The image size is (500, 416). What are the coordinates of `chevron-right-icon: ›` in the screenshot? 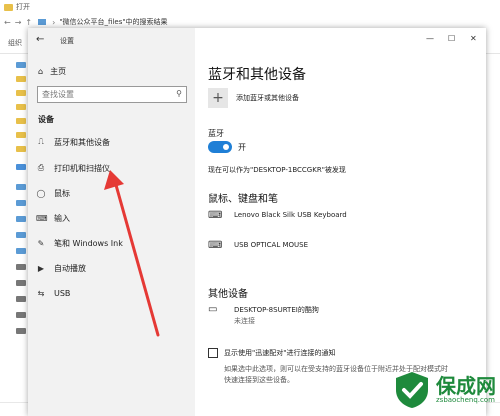 It's located at (54, 22).